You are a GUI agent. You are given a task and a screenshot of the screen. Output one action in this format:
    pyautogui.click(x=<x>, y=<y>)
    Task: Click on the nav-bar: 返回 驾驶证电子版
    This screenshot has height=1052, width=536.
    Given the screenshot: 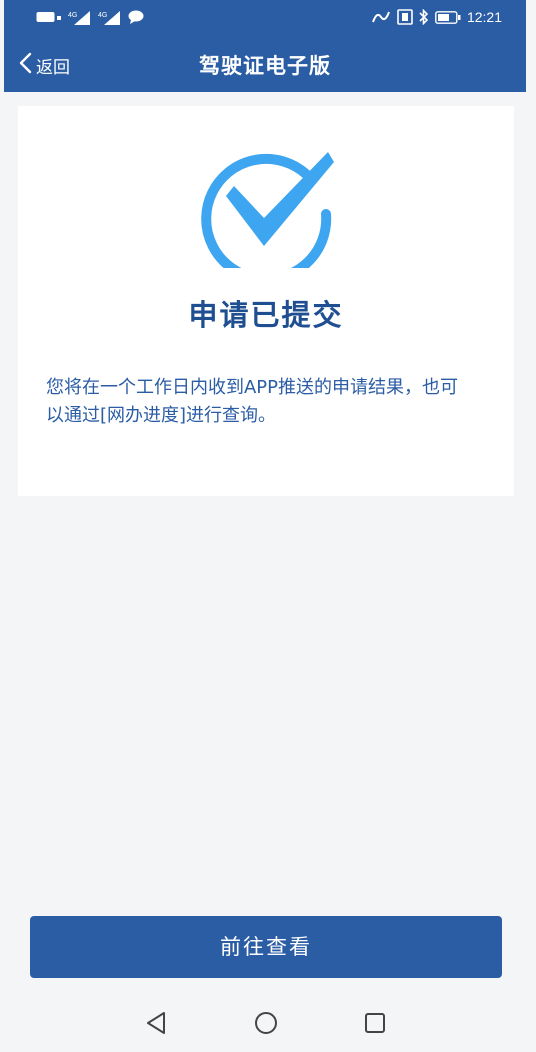 What is the action you would take?
    pyautogui.click(x=265, y=65)
    